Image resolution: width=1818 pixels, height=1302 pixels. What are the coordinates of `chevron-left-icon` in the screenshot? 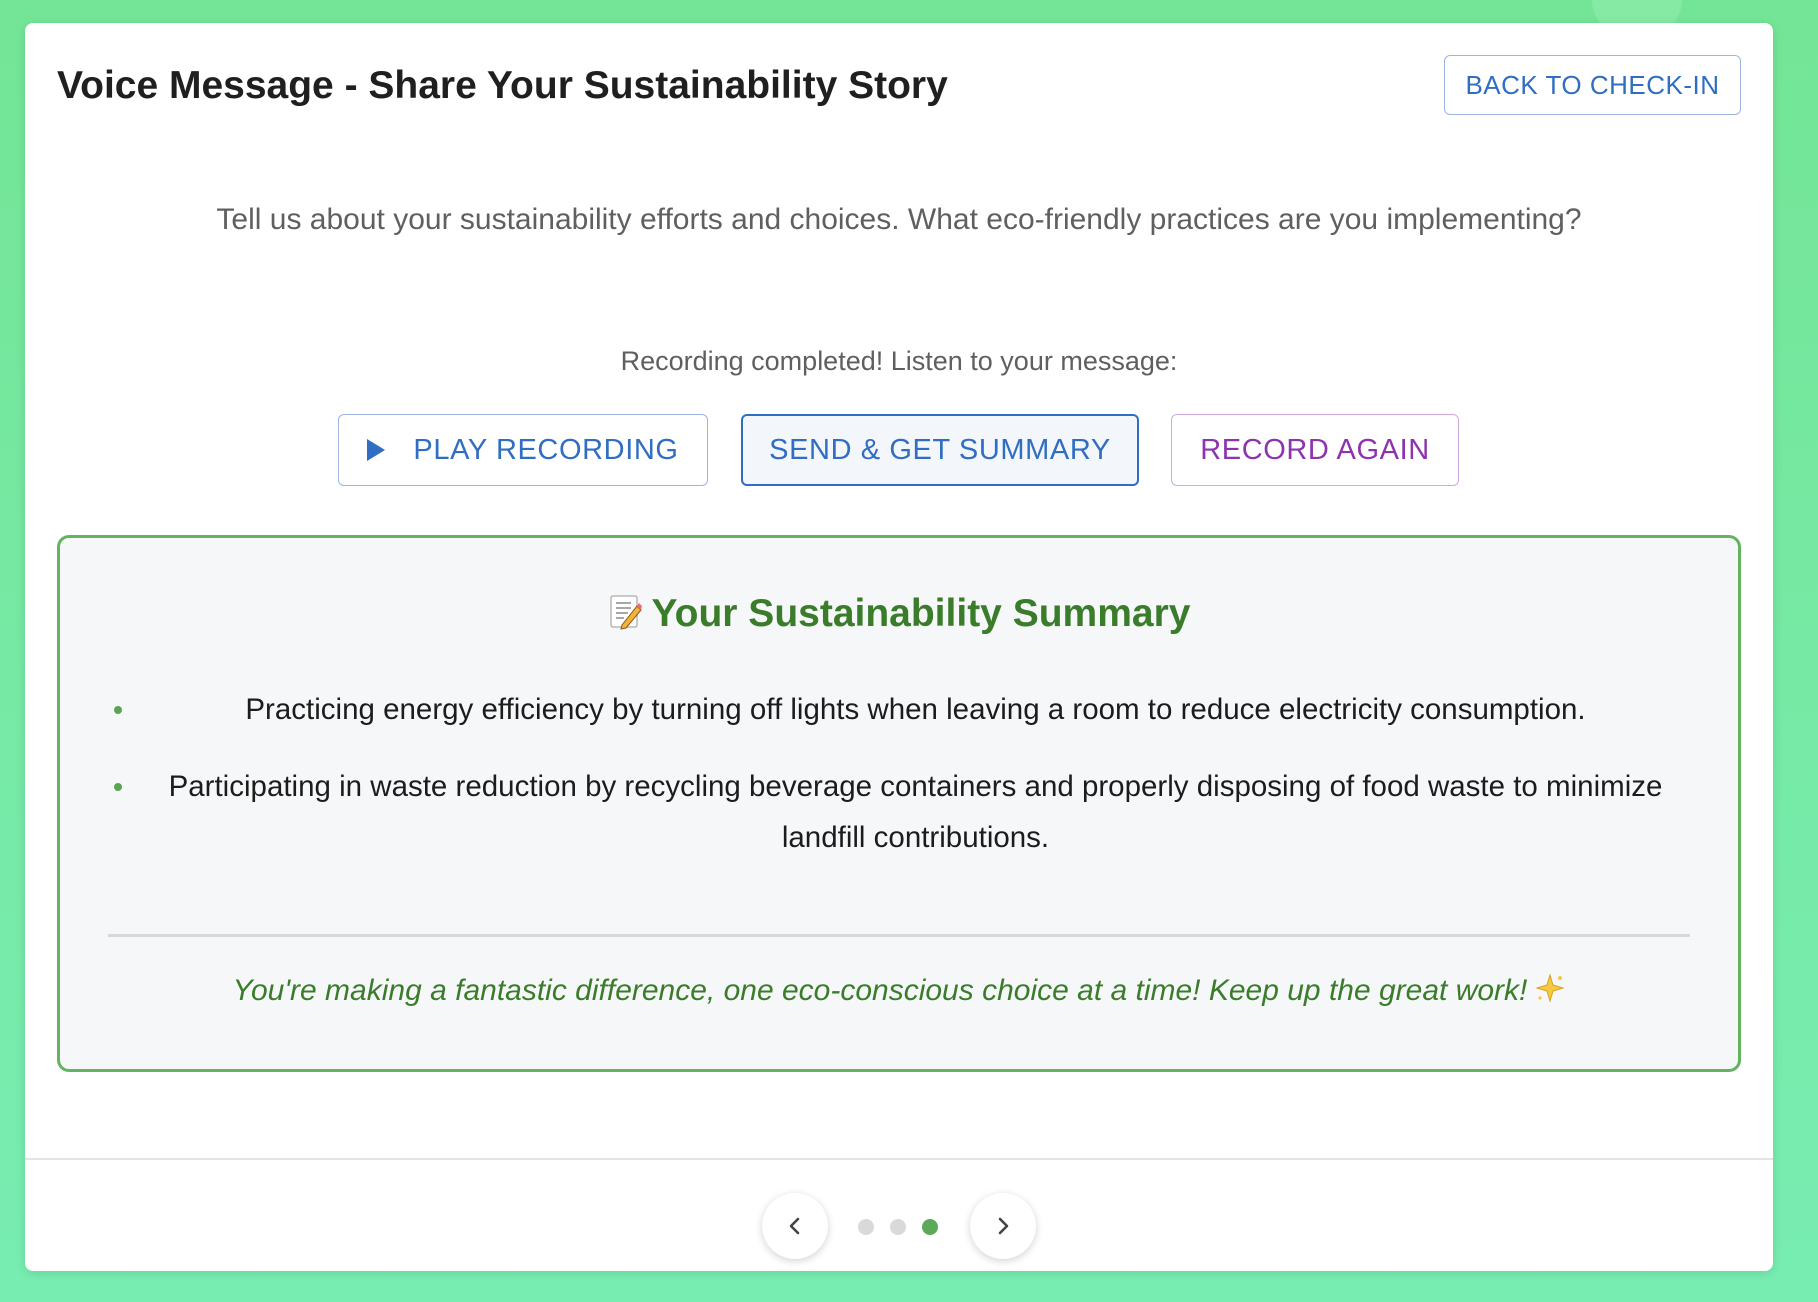 It's located at (794, 1226).